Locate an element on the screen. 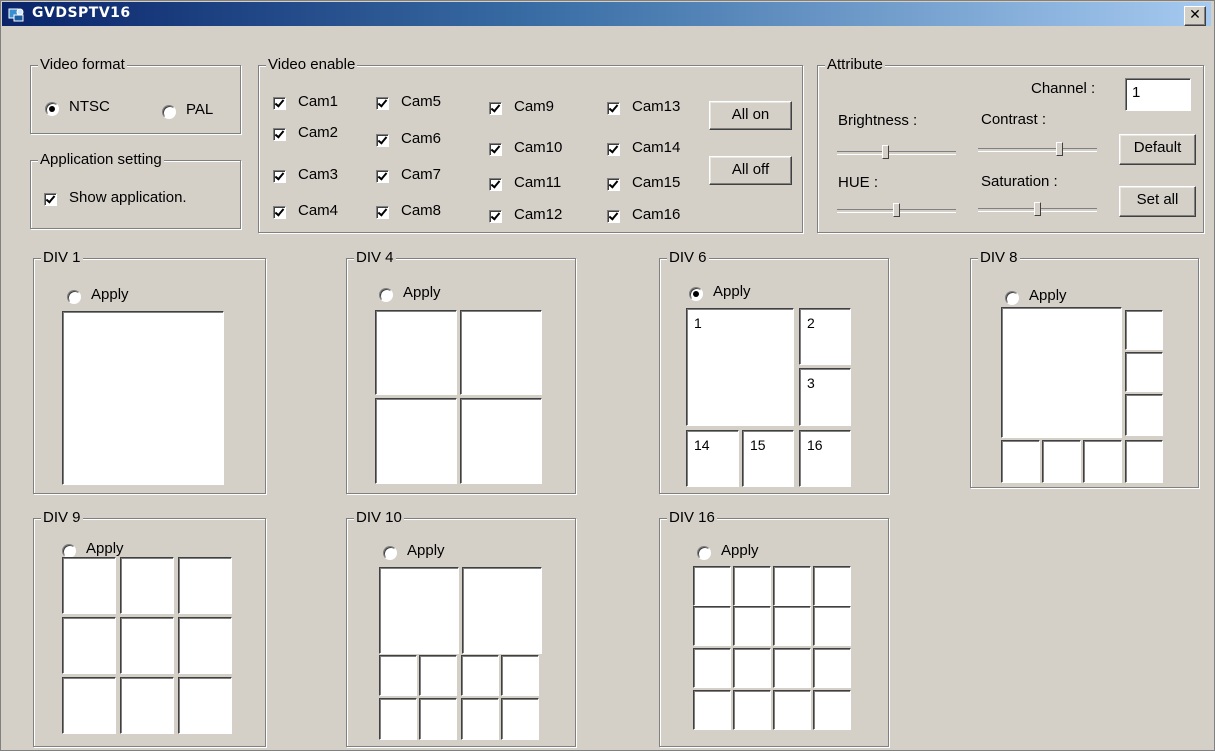 Image resolution: width=1215 pixels, height=751 pixels. cam-label-16: Cam16 is located at coordinates (656, 215).